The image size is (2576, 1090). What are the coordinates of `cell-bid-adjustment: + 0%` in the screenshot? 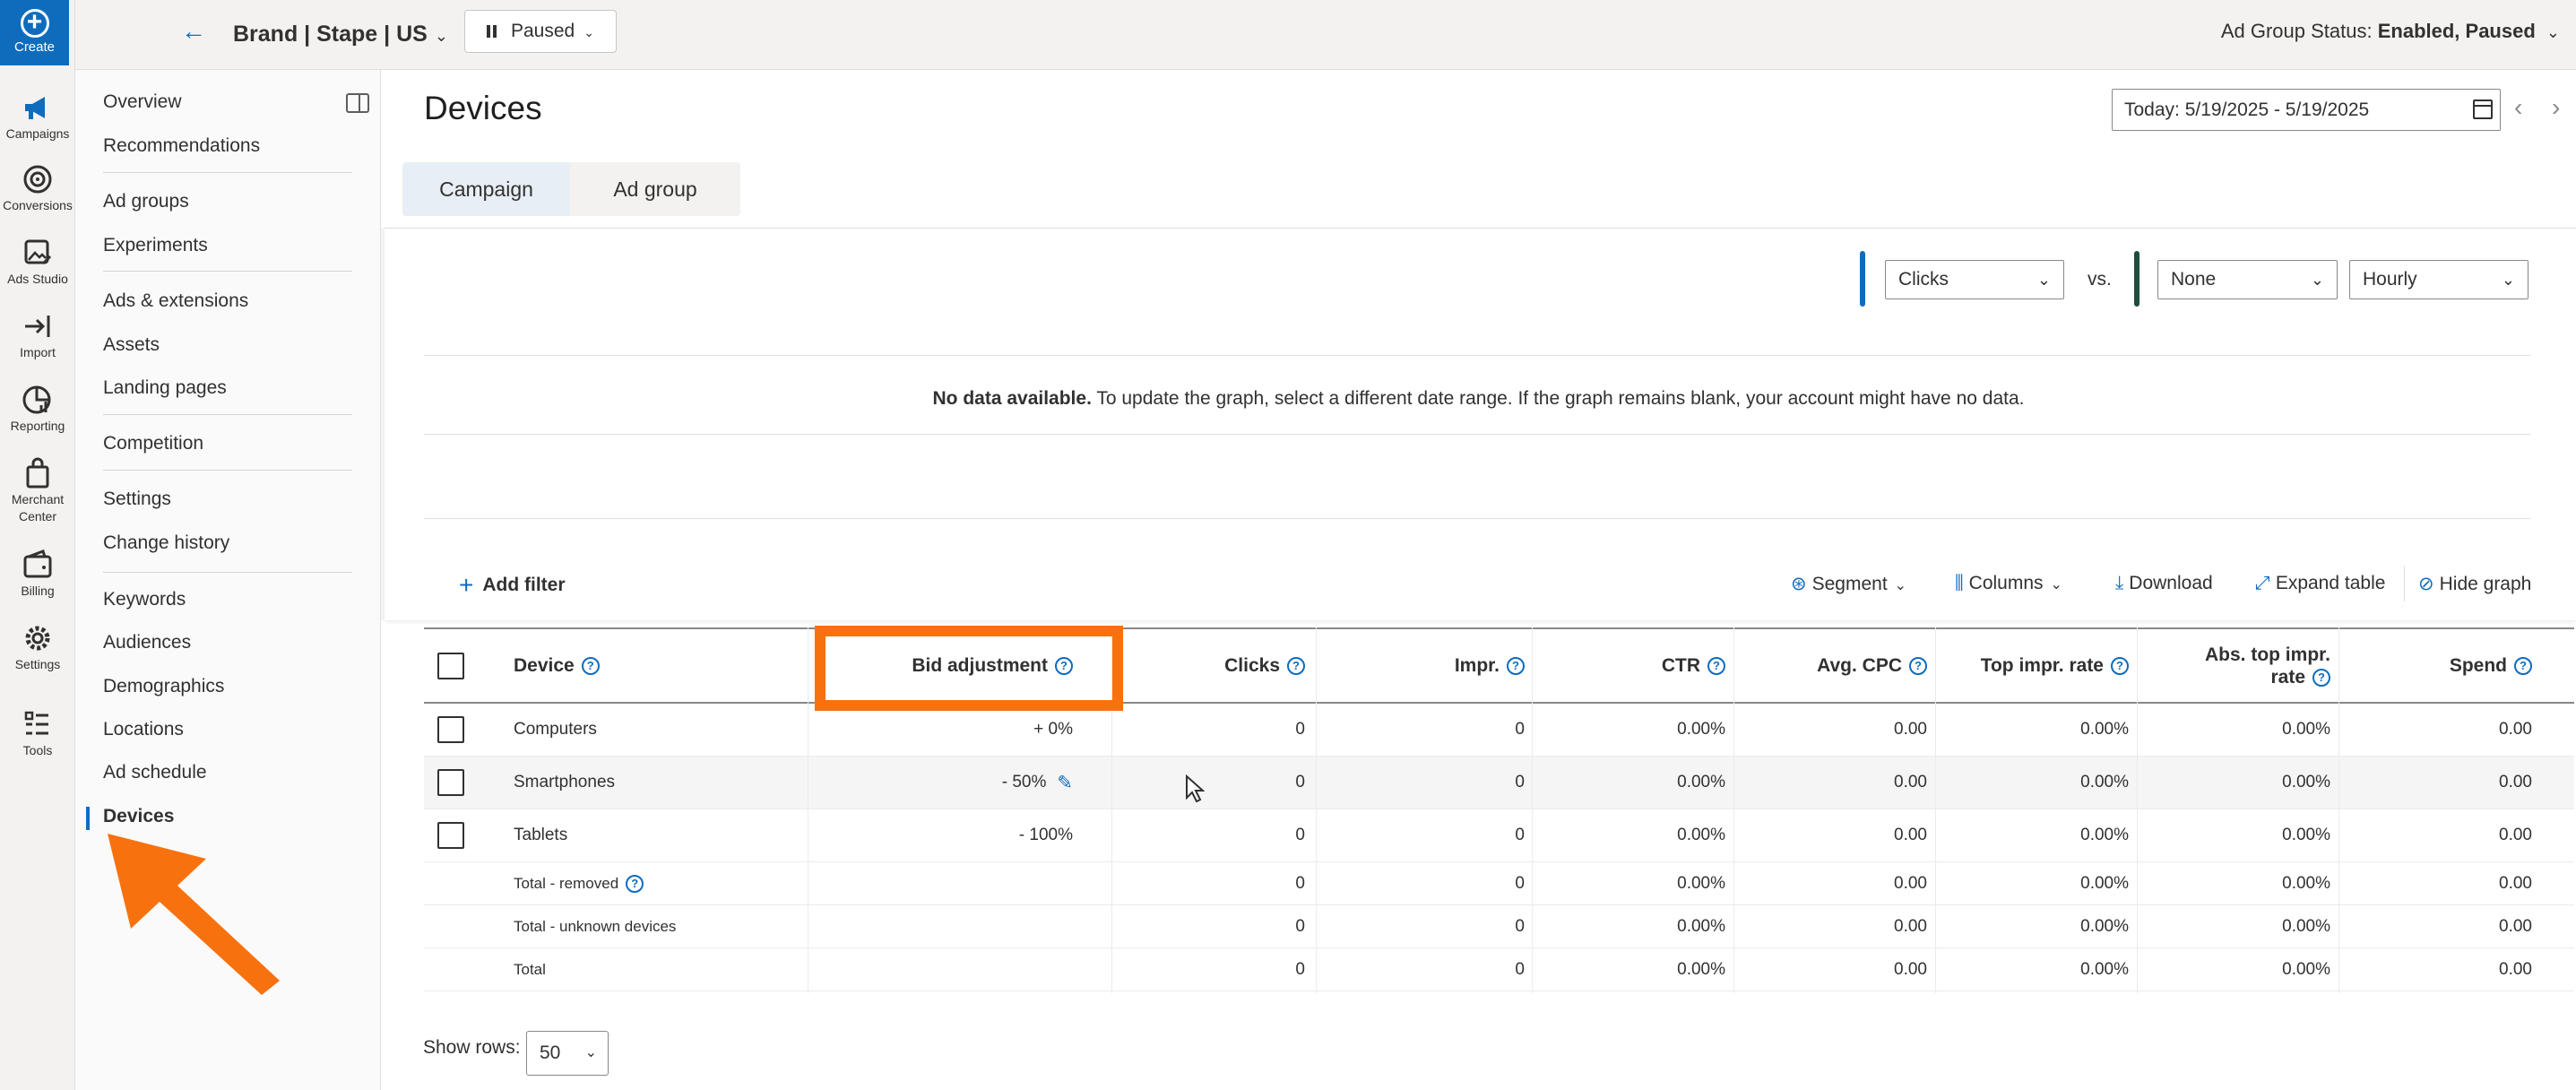 It's located at (940, 730).